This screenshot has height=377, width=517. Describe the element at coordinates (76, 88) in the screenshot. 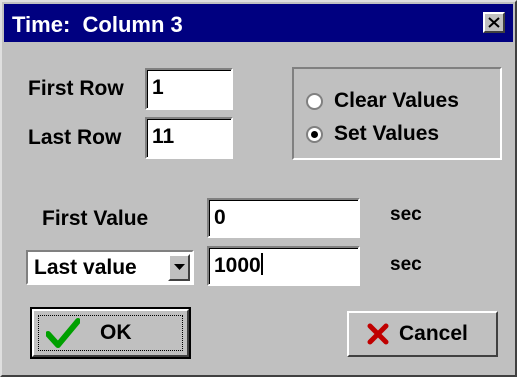

I see `first-row-label: First Row` at that location.